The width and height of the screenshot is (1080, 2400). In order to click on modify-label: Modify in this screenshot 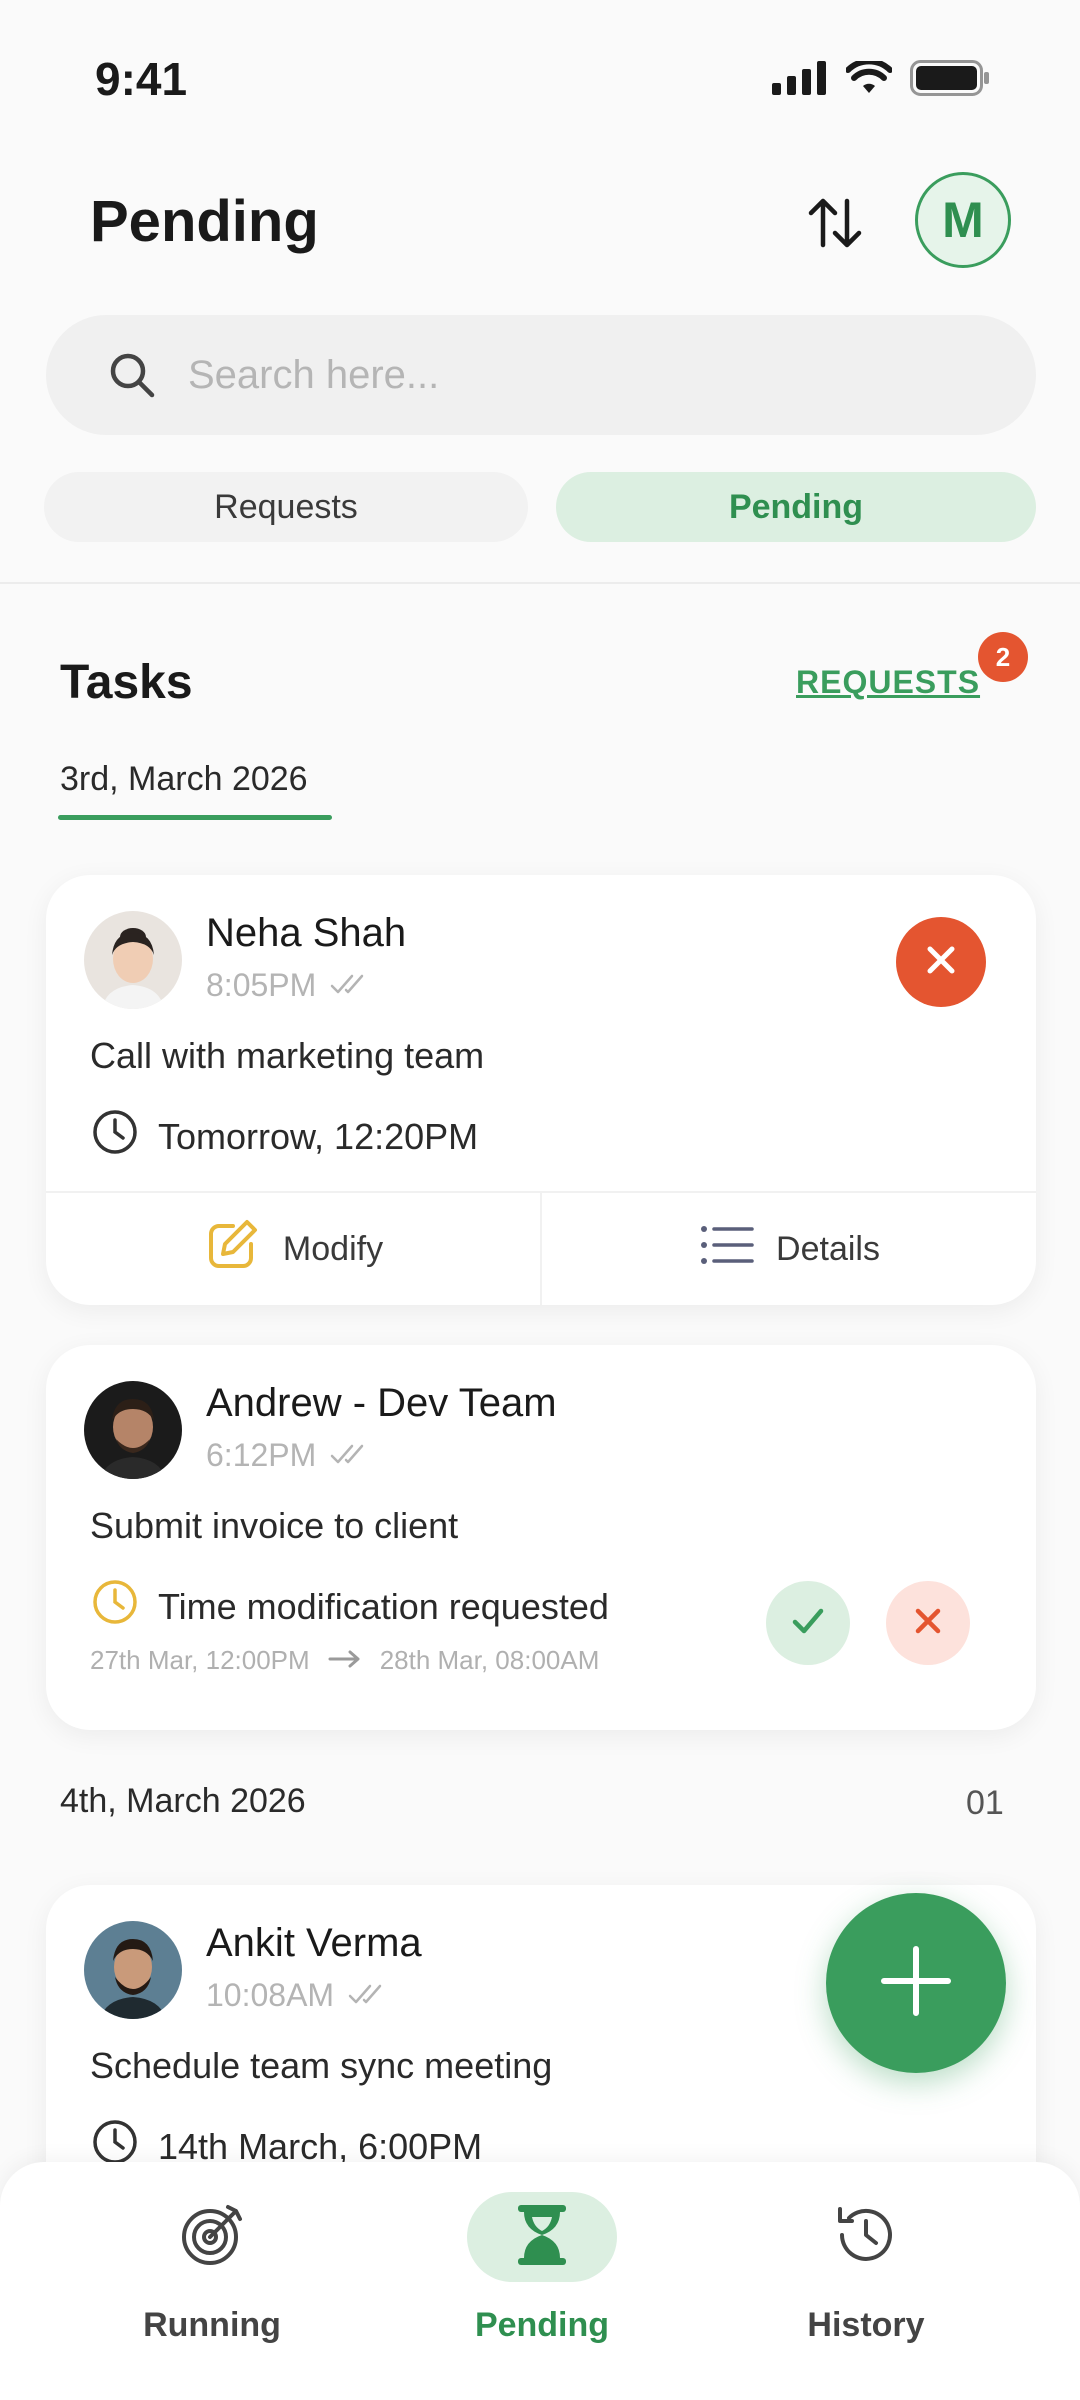, I will do `click(333, 1248)`.